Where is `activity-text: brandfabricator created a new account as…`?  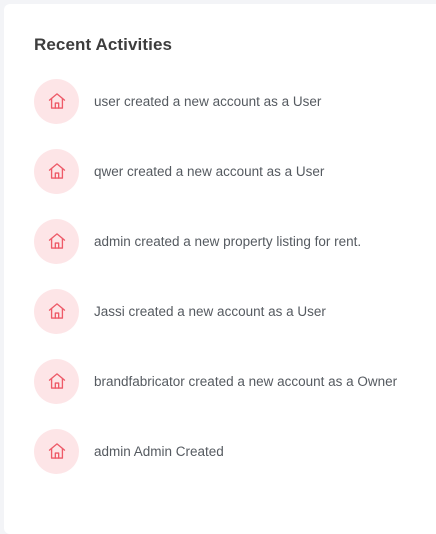
activity-text: brandfabricator created a new account as… is located at coordinates (246, 381).